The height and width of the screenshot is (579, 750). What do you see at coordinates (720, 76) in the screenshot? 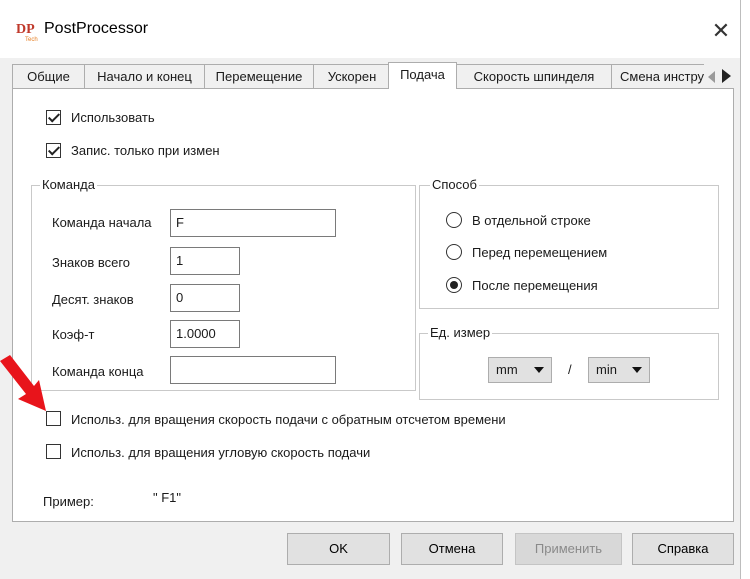
I see `tab-scroll-buttons` at bounding box center [720, 76].